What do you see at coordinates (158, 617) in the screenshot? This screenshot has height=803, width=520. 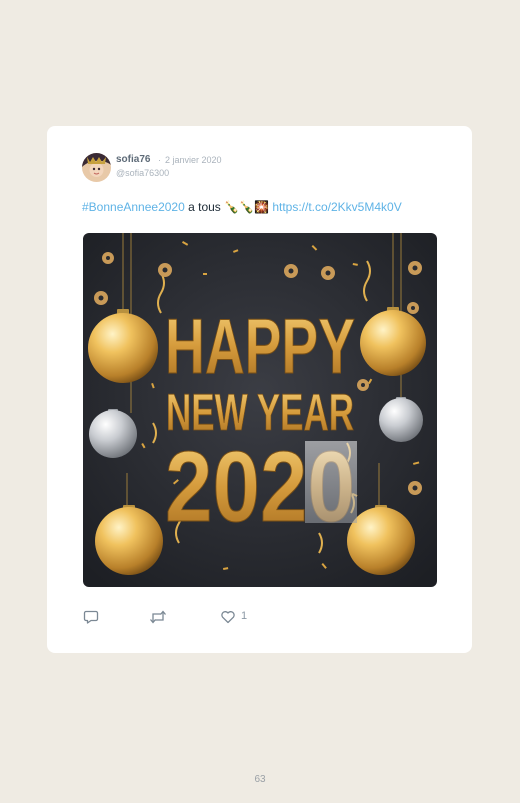 I see `retweet-icon` at bounding box center [158, 617].